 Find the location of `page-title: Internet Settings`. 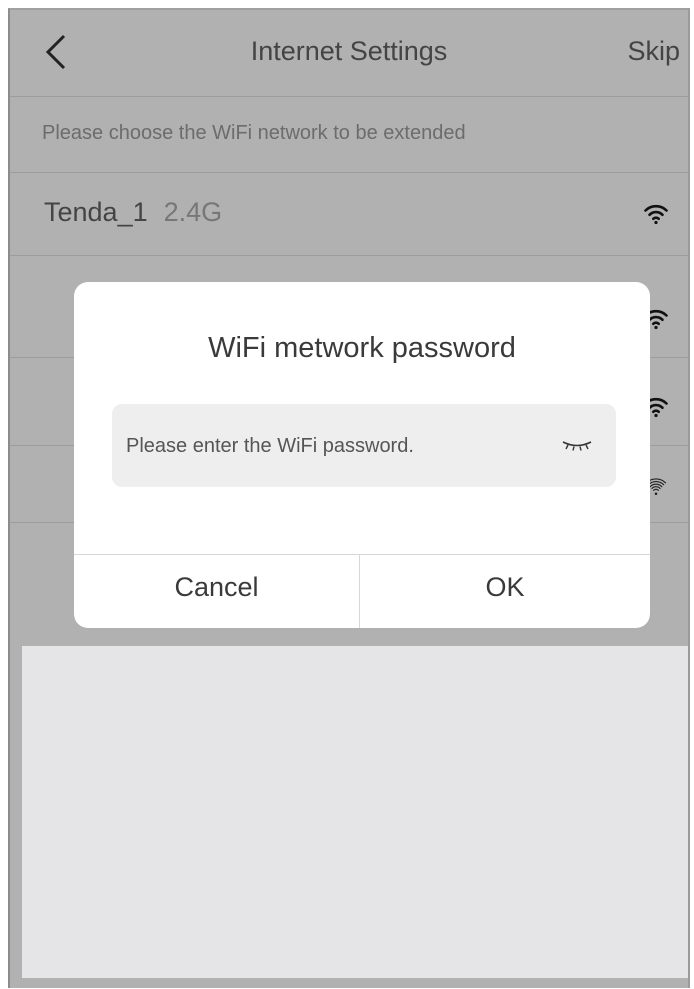

page-title: Internet Settings is located at coordinates (349, 51).